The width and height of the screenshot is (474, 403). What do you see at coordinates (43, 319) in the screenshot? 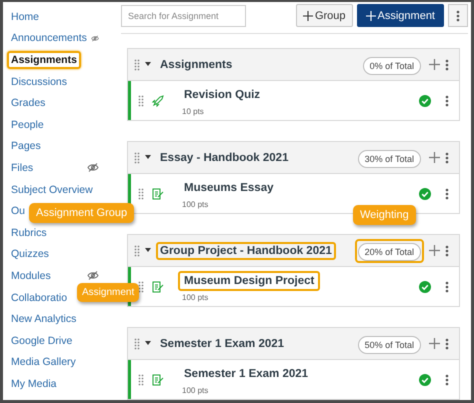
I see `nav-link: New Analytics` at bounding box center [43, 319].